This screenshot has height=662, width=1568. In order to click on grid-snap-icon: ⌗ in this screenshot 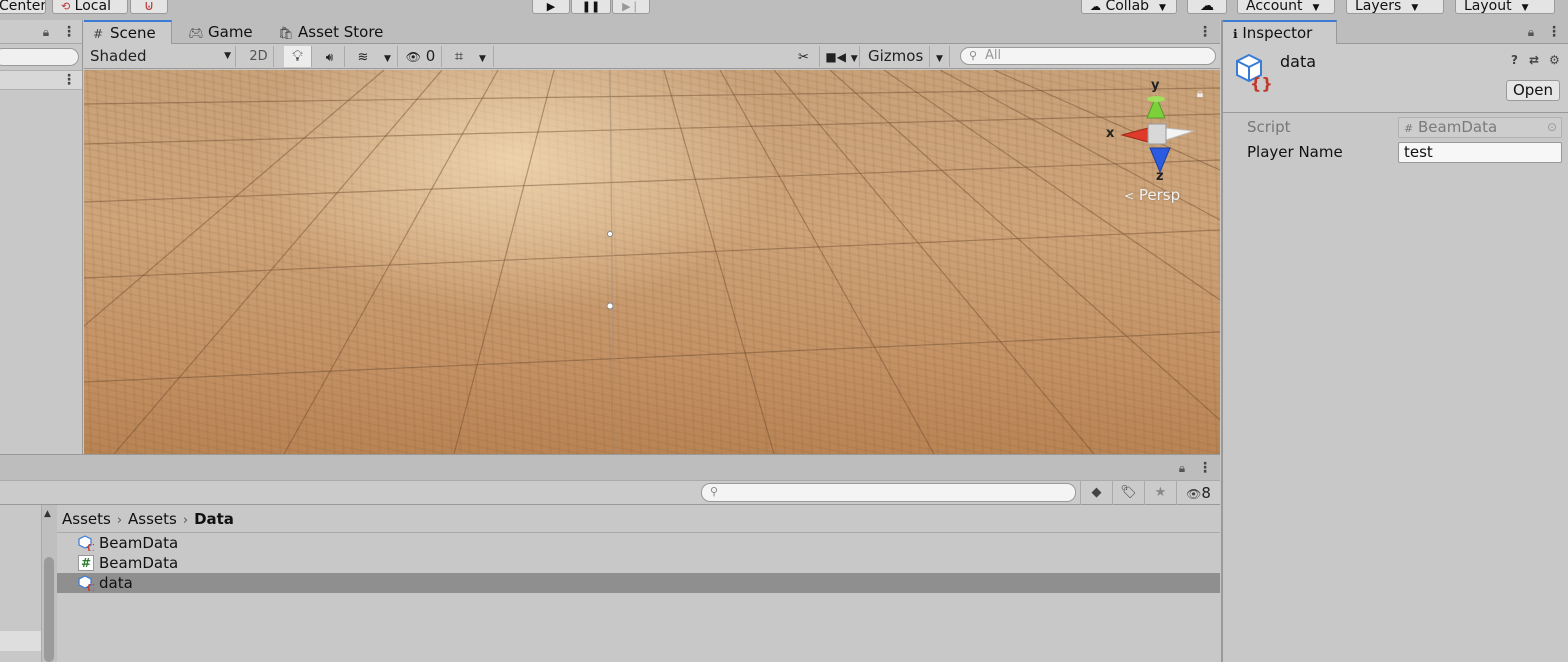, I will do `click(459, 56)`.